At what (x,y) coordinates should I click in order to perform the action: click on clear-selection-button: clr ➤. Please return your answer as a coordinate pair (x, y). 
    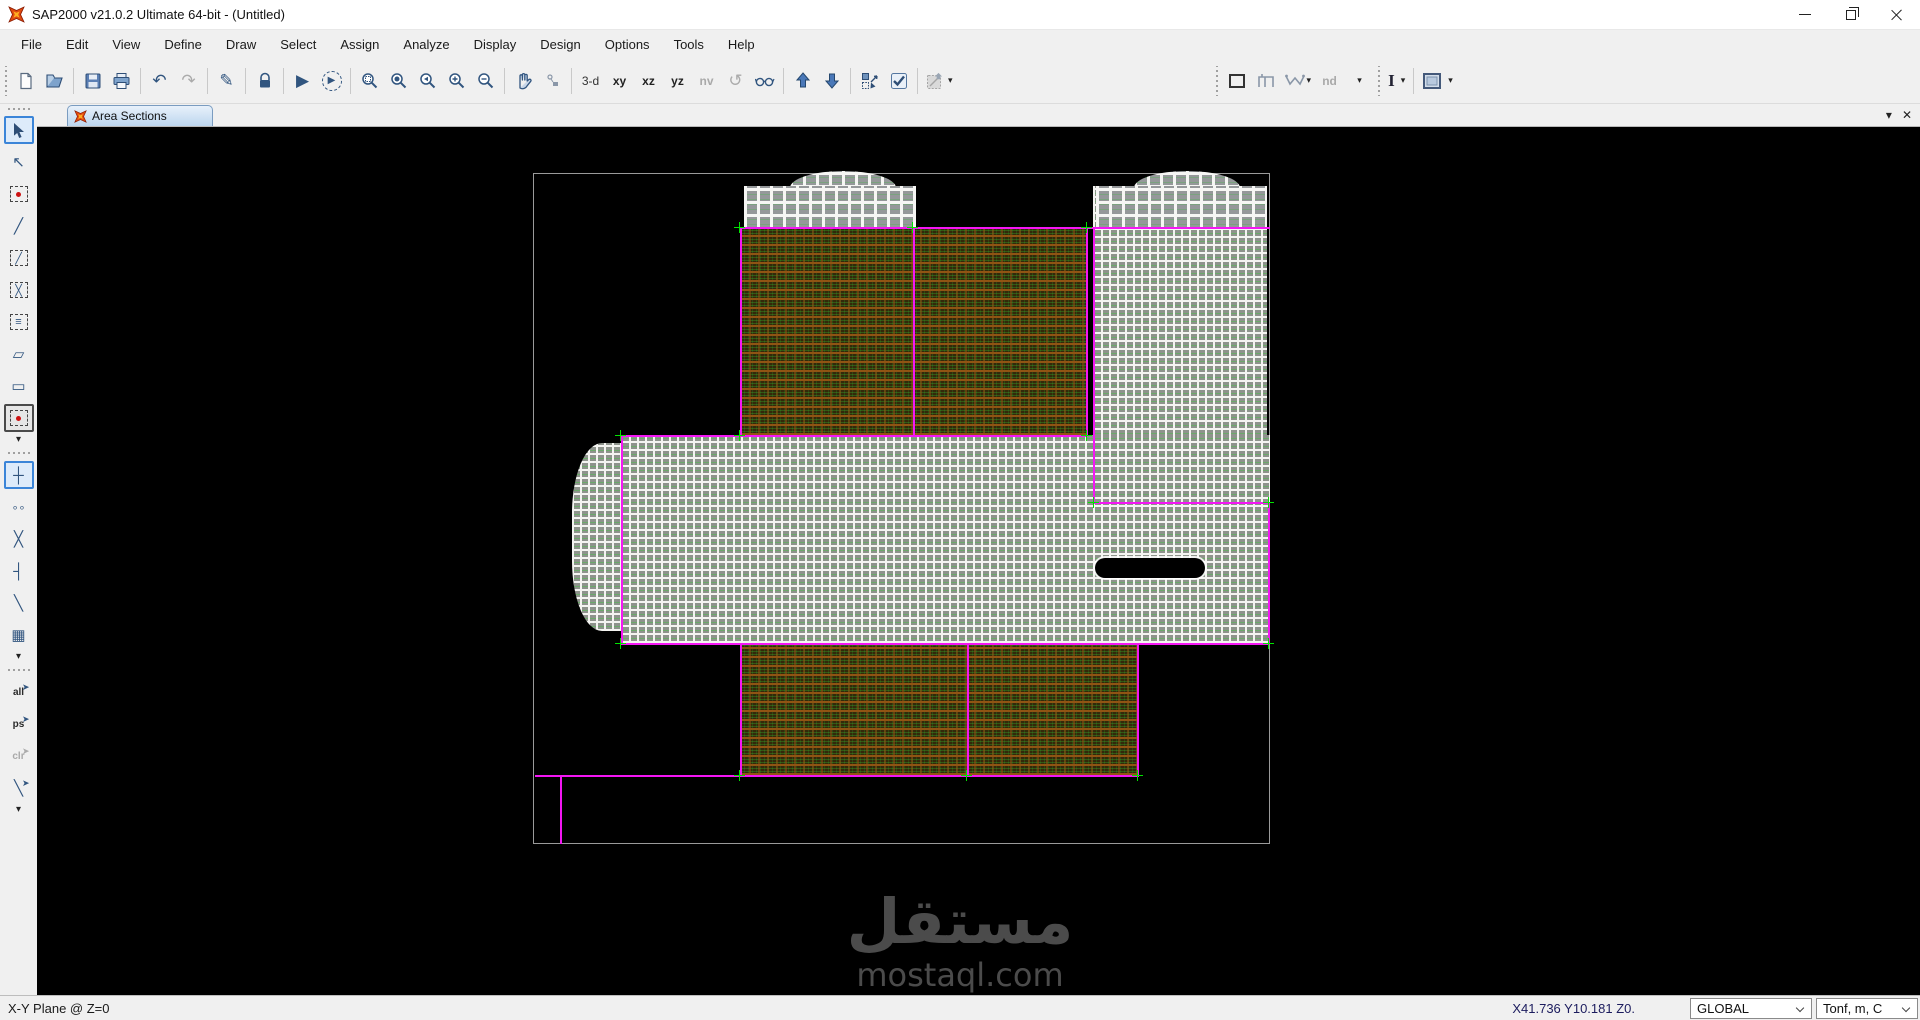
    Looking at the image, I should click on (19, 756).